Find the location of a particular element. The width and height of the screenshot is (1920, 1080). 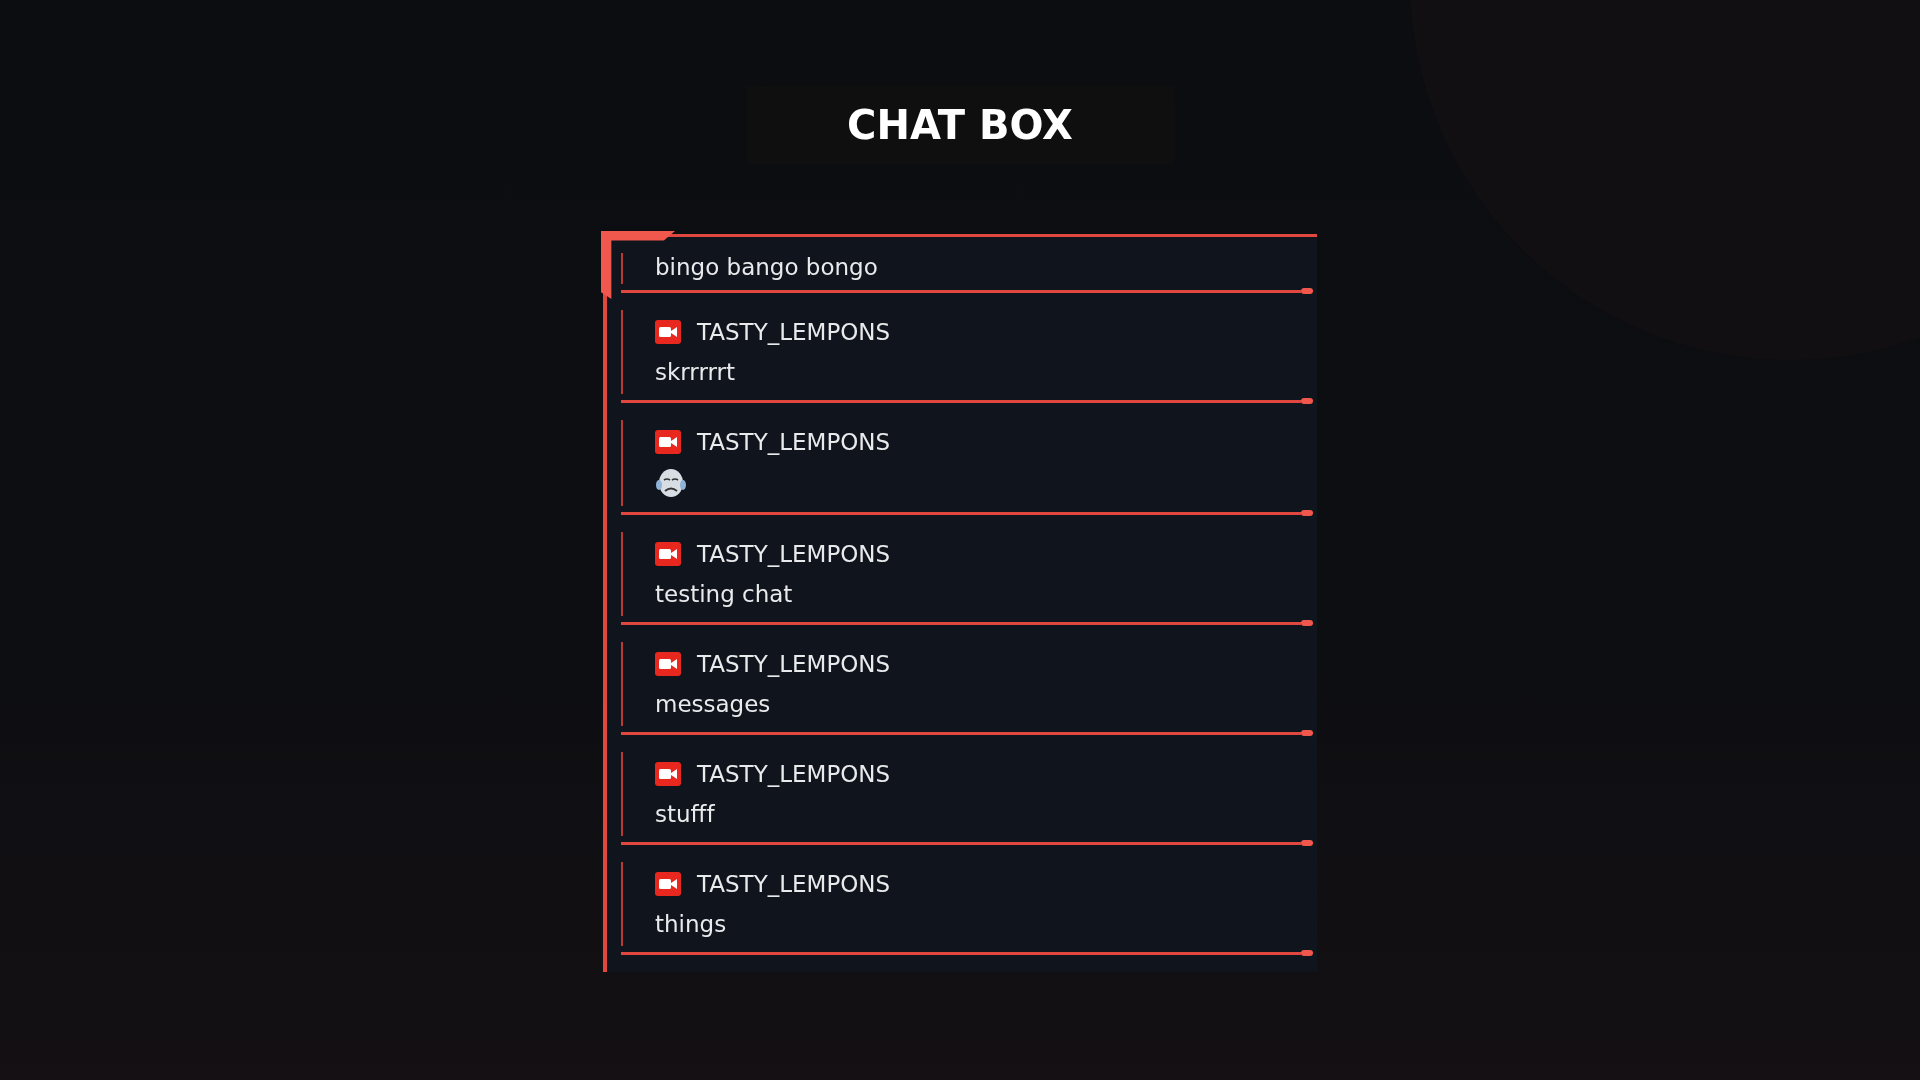

page-title: CHAT BOX is located at coordinates (960, 125).